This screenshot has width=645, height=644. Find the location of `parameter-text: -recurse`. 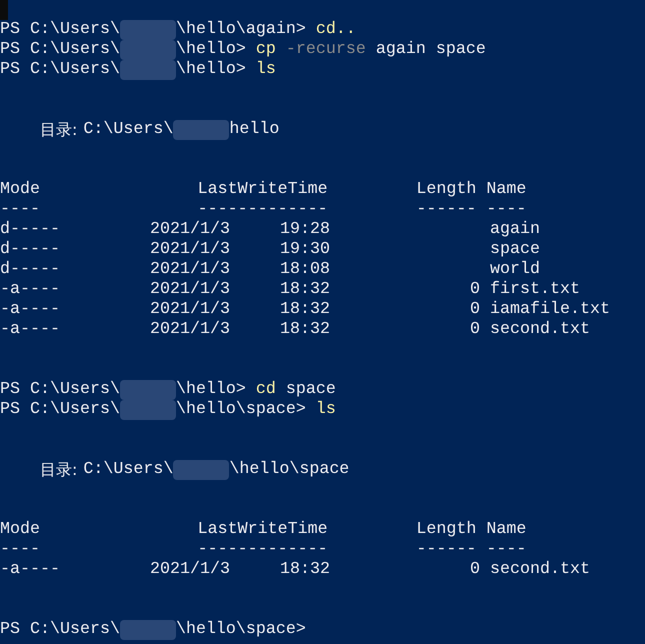

parameter-text: -recurse is located at coordinates (326, 50).